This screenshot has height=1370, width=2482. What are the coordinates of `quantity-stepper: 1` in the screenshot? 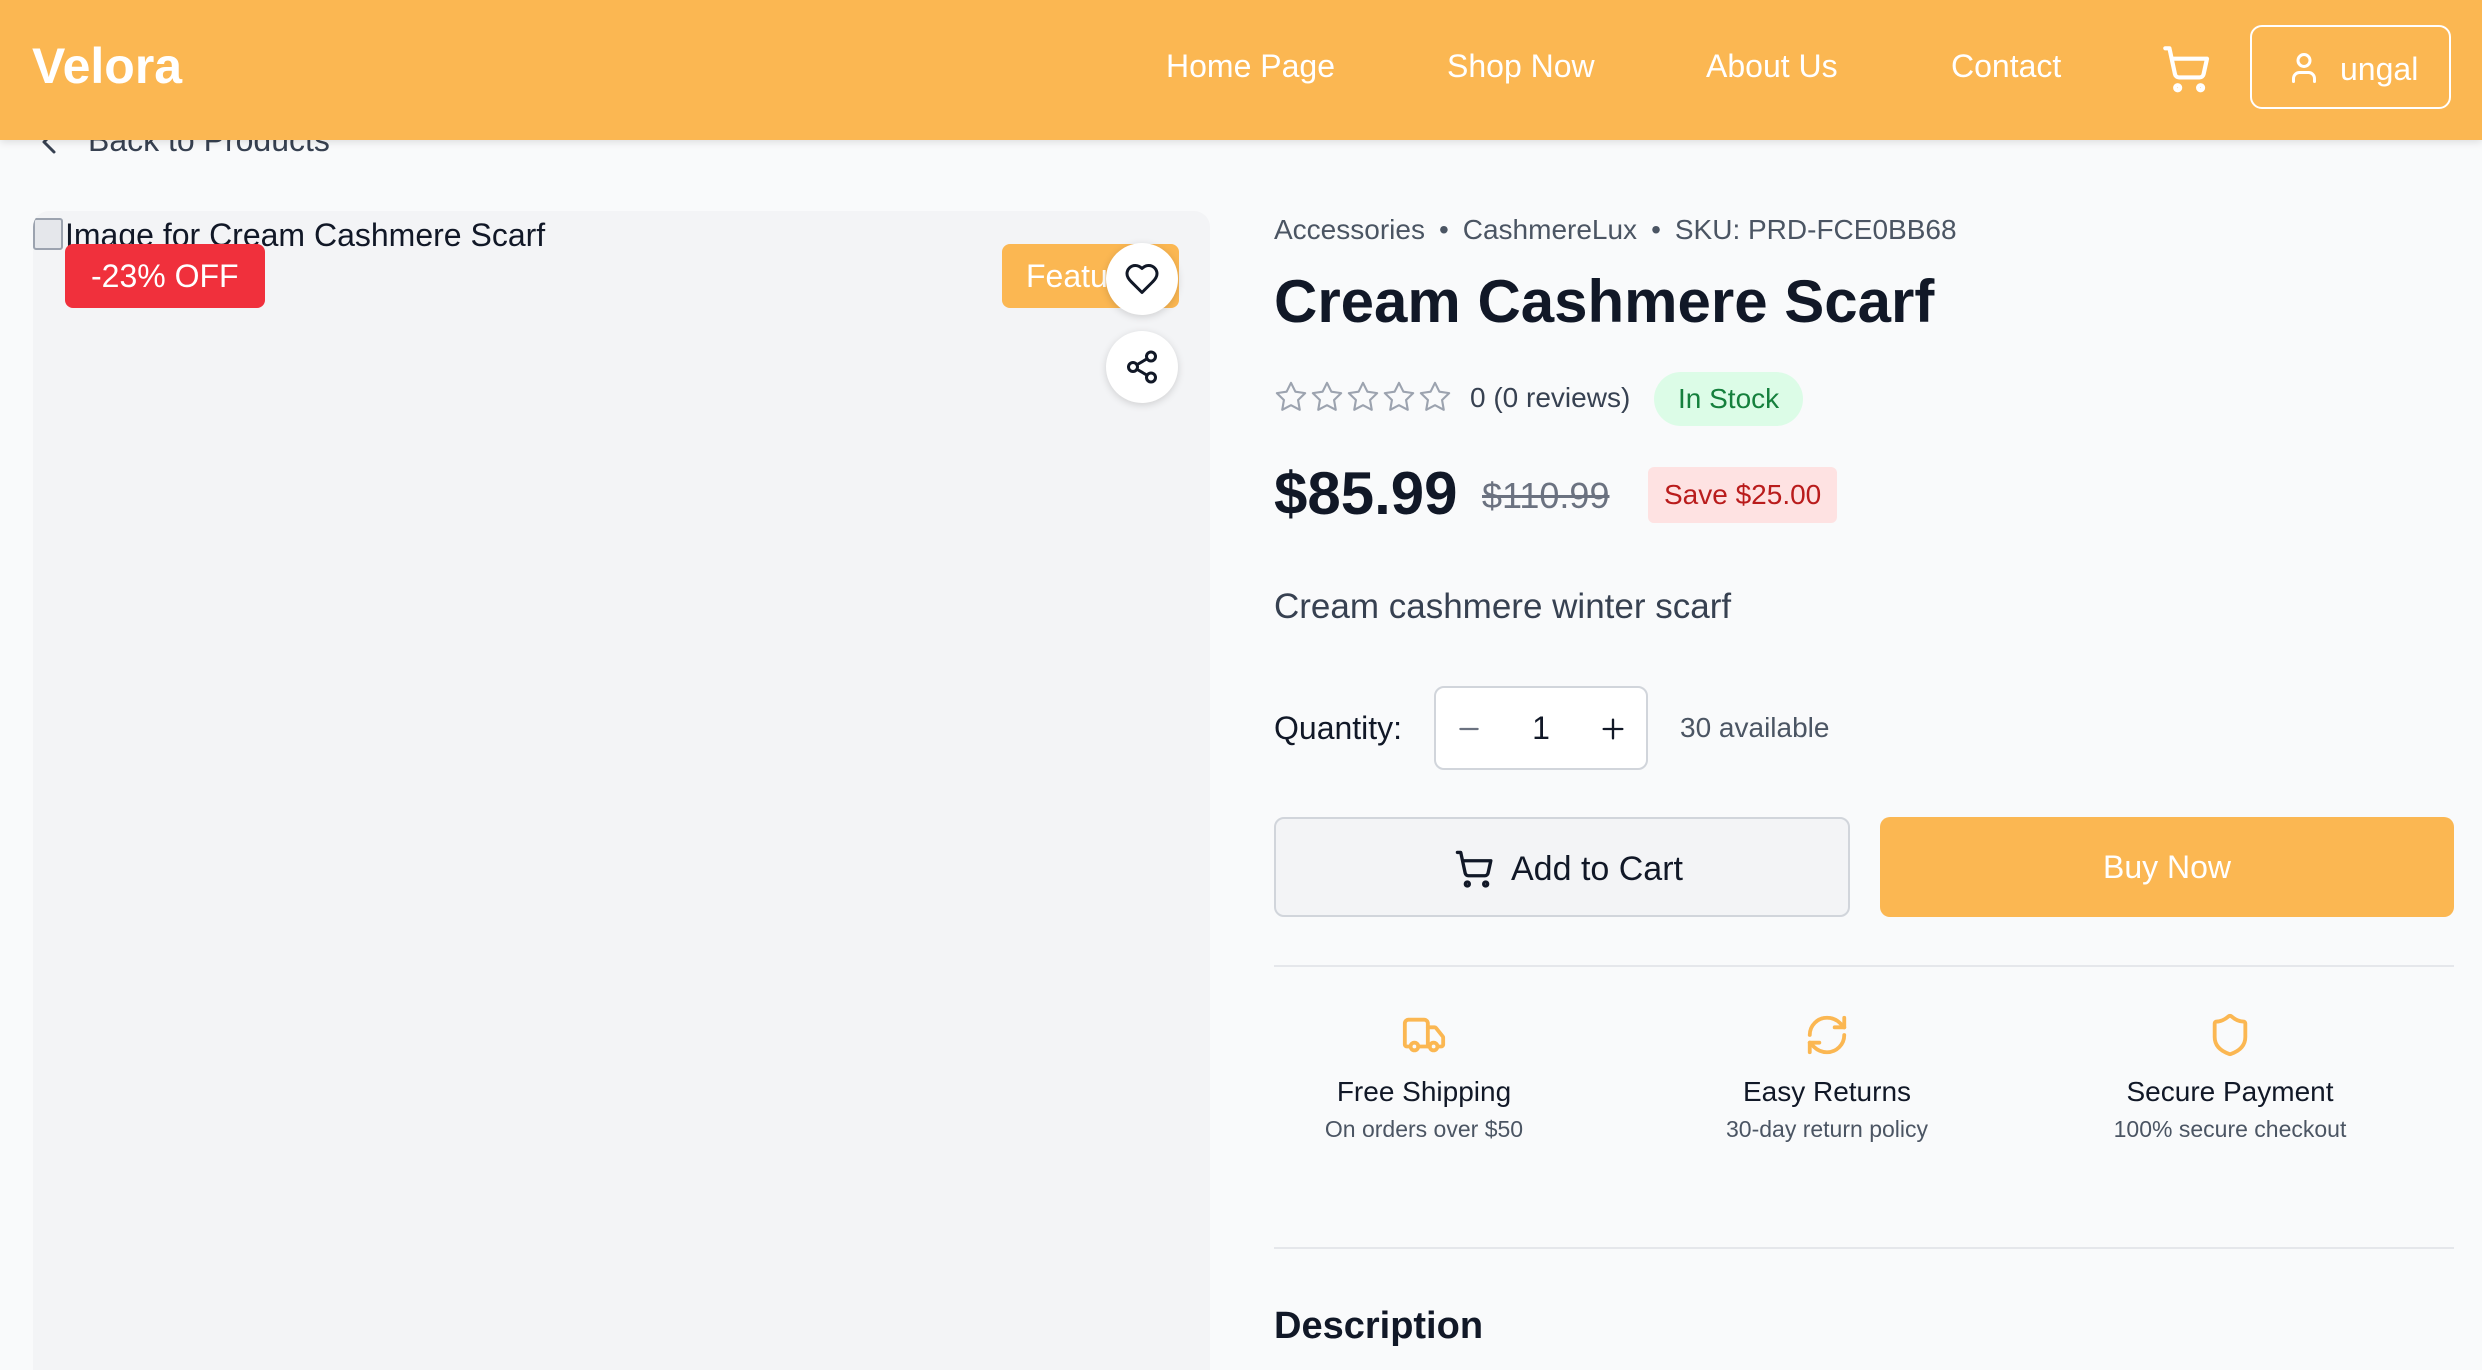 It's located at (1541, 728).